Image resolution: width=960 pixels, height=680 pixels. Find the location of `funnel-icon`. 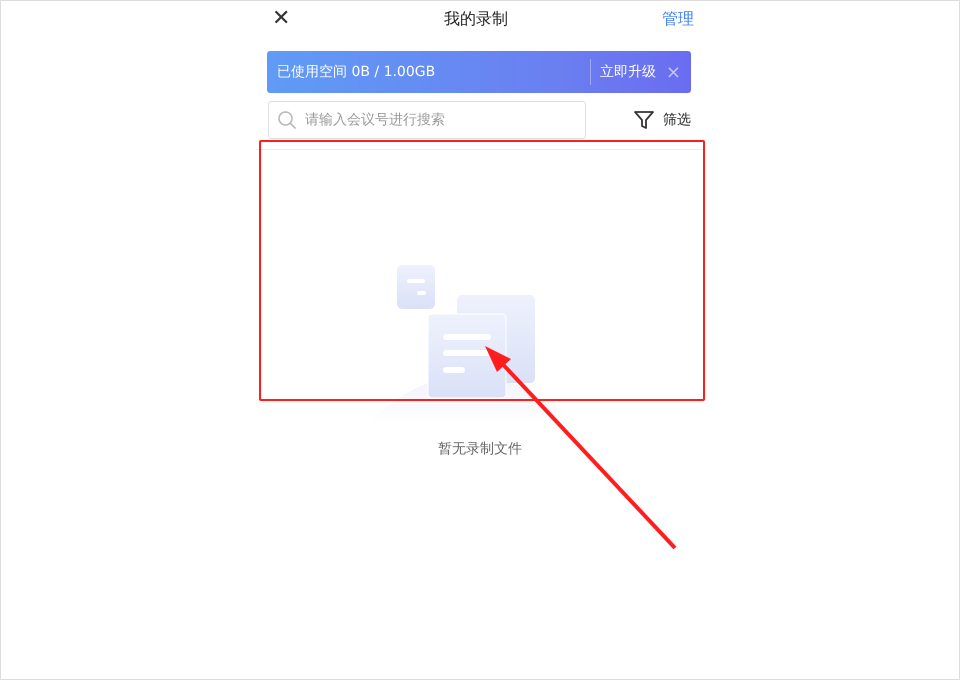

funnel-icon is located at coordinates (644, 120).